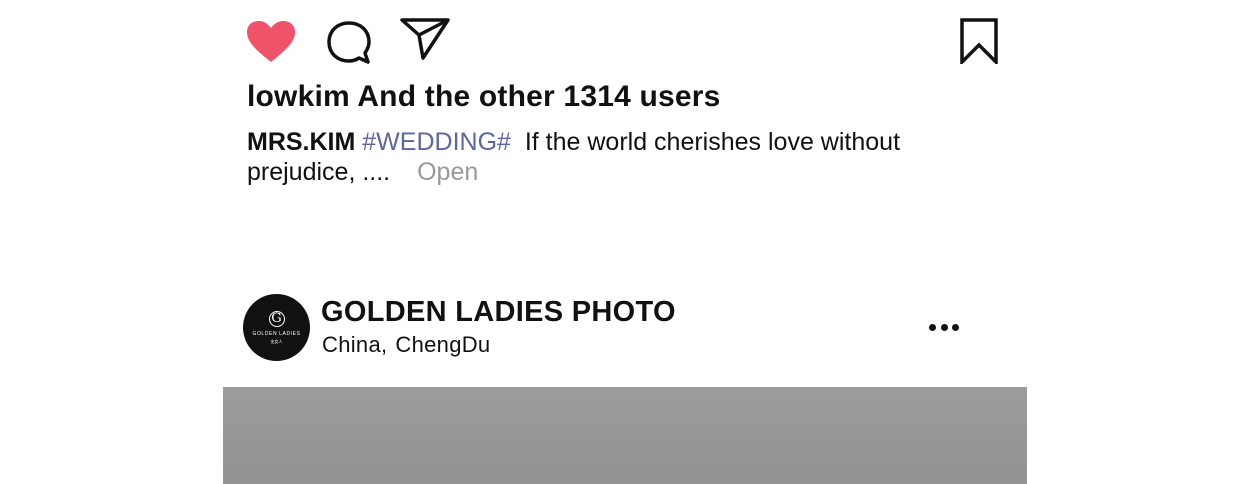 This screenshot has width=1250, height=484. I want to click on logo-subtext: 金女人, so click(276, 341).